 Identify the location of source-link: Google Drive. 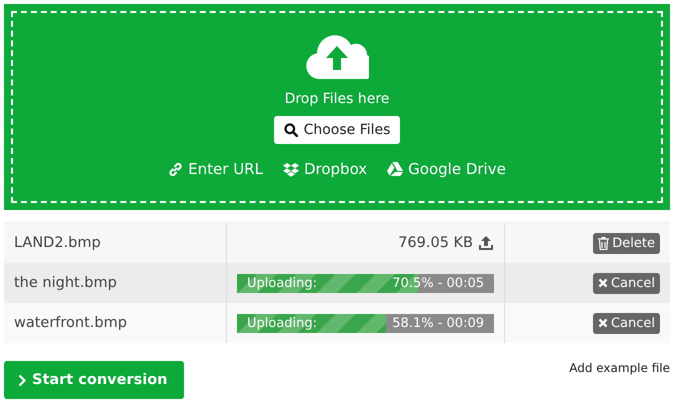
(446, 169).